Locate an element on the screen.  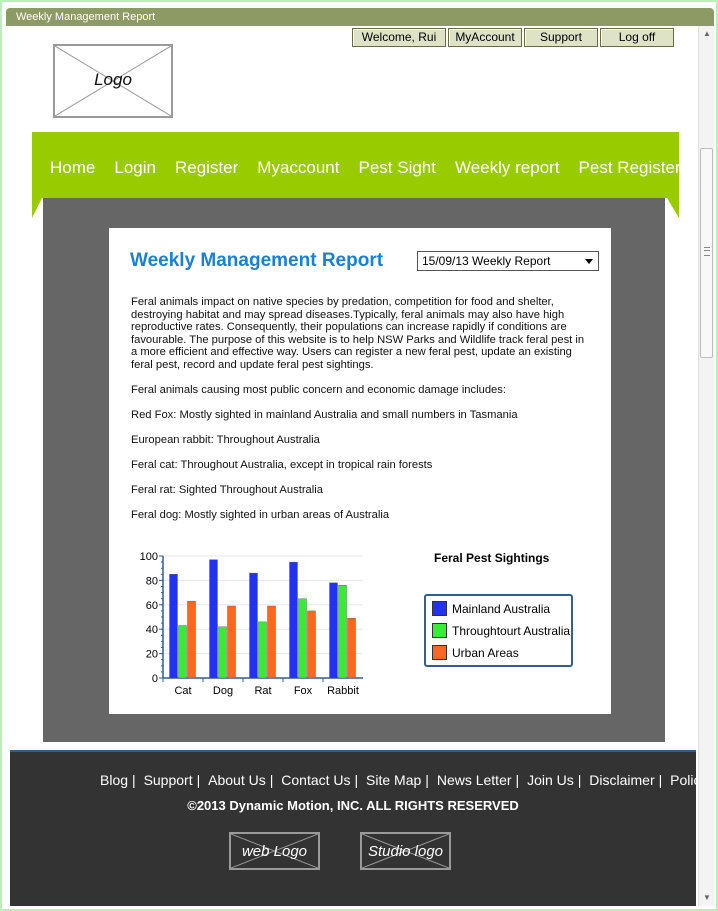
nav-ribbon-right is located at coordinates (673, 208).